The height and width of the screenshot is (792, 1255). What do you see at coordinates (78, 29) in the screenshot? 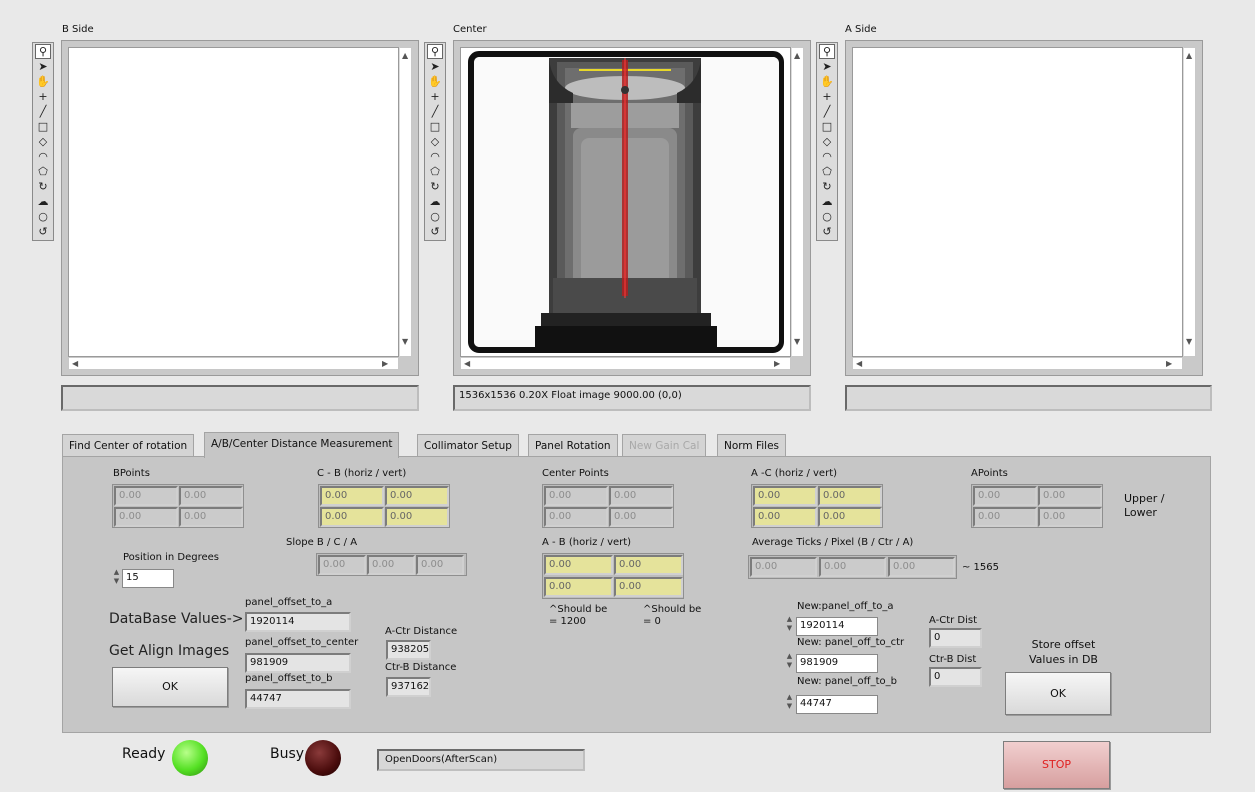
I see `b-side-title: B Side` at bounding box center [78, 29].